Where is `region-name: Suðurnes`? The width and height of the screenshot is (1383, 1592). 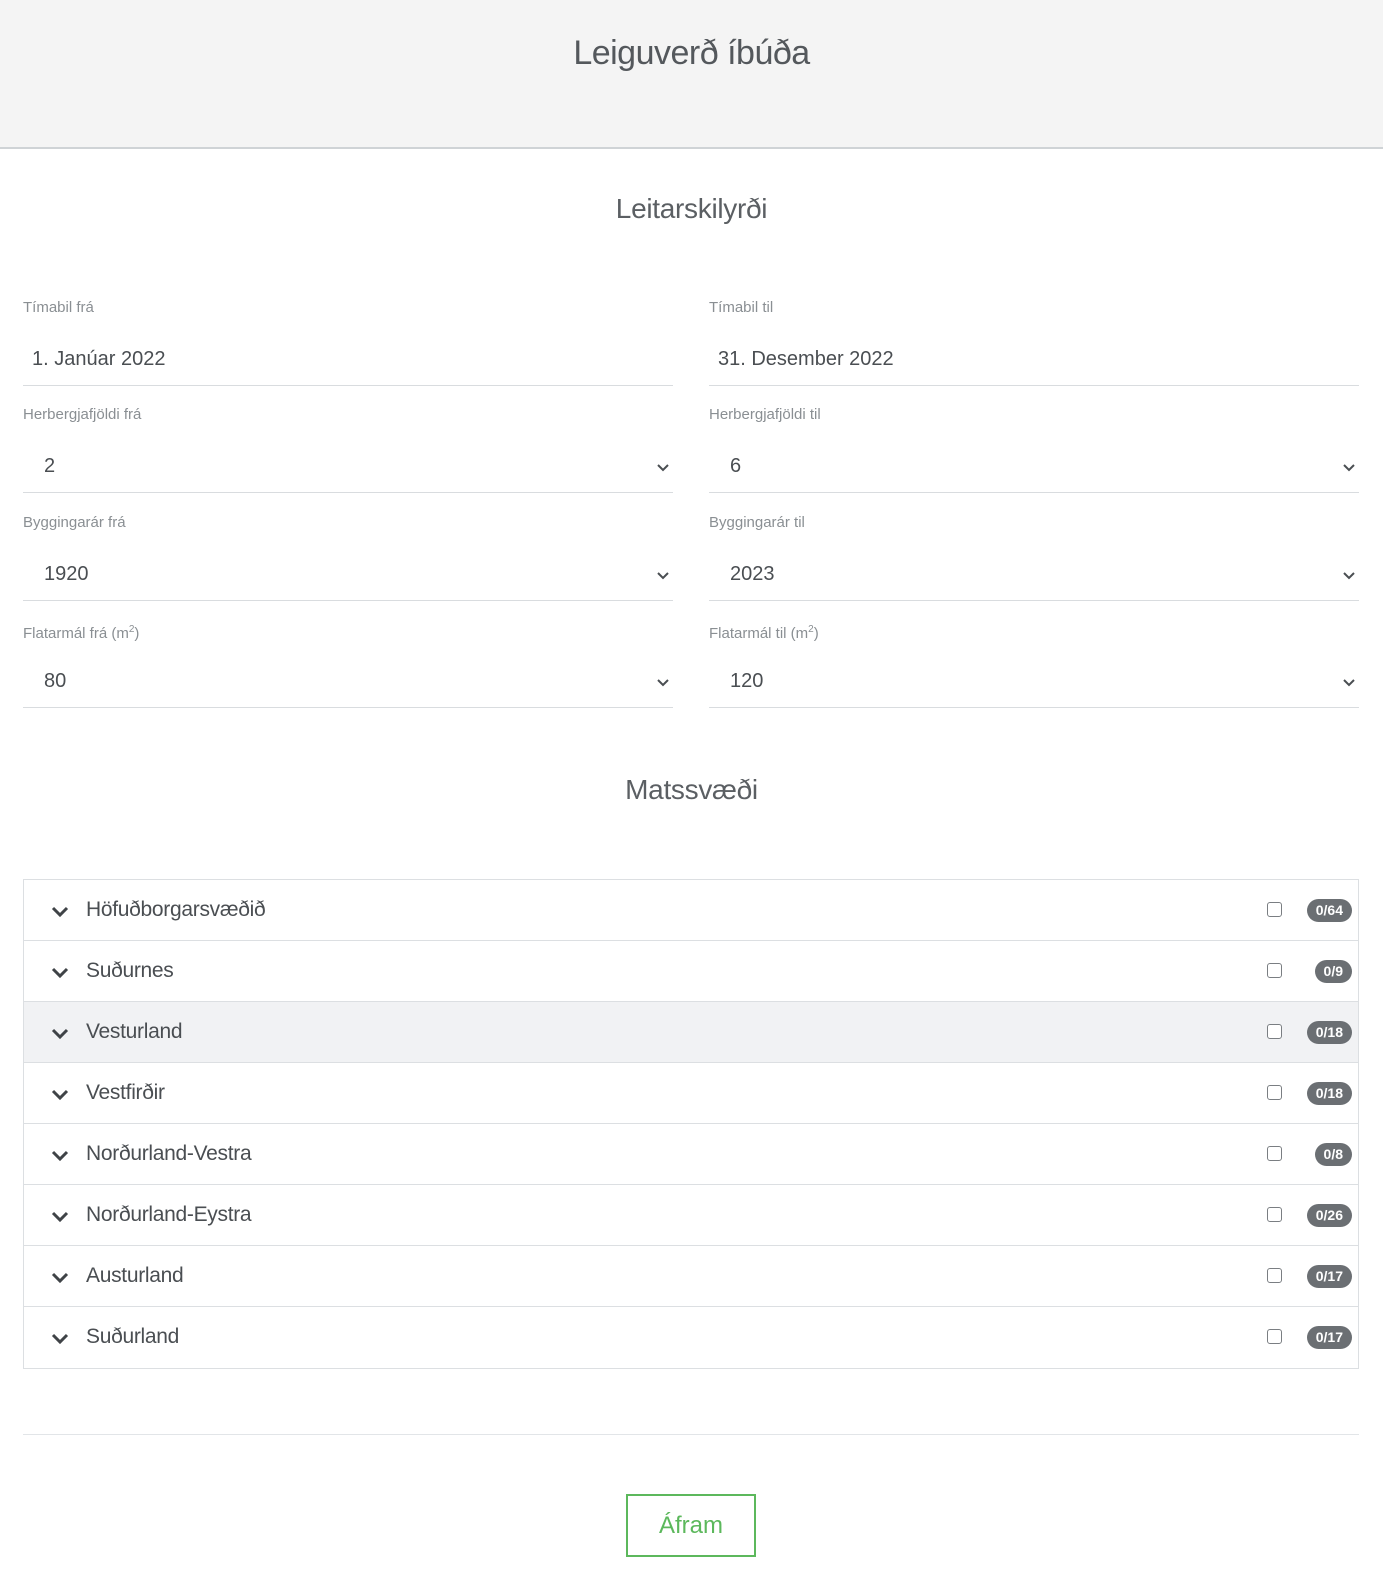 region-name: Suðurnes is located at coordinates (130, 970).